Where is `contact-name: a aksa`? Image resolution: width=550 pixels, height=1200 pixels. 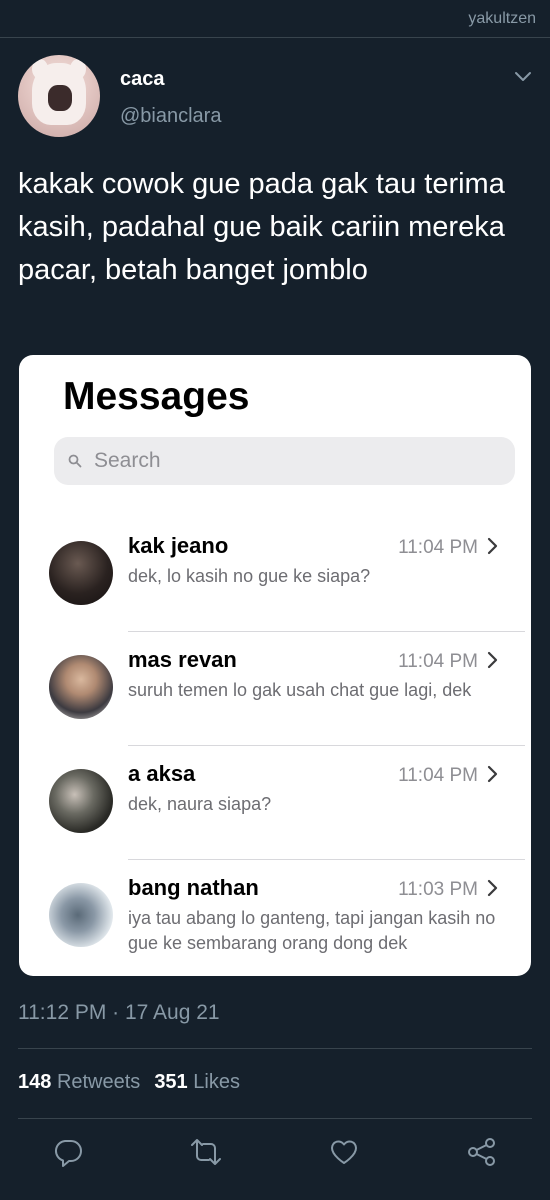 contact-name: a aksa is located at coordinates (162, 773).